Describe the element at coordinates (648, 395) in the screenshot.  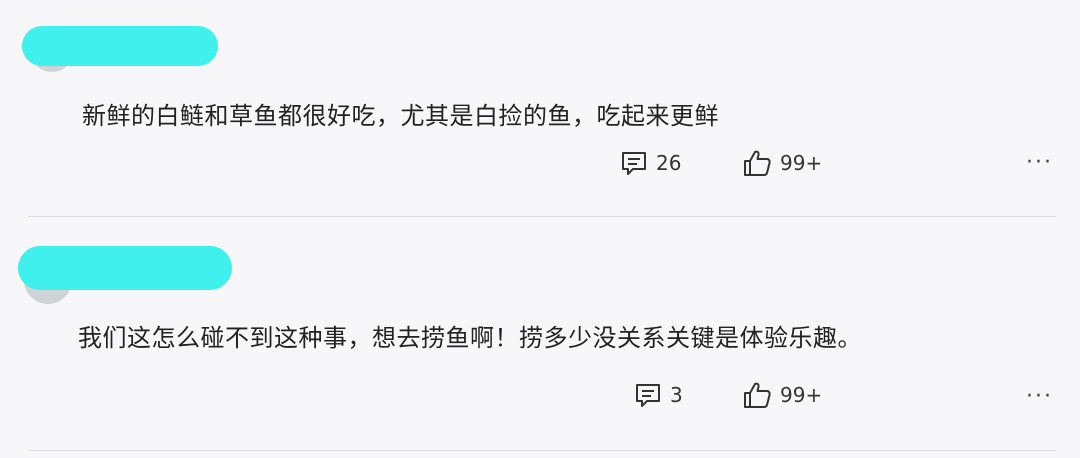
I see `comment-bubble-icon` at that location.